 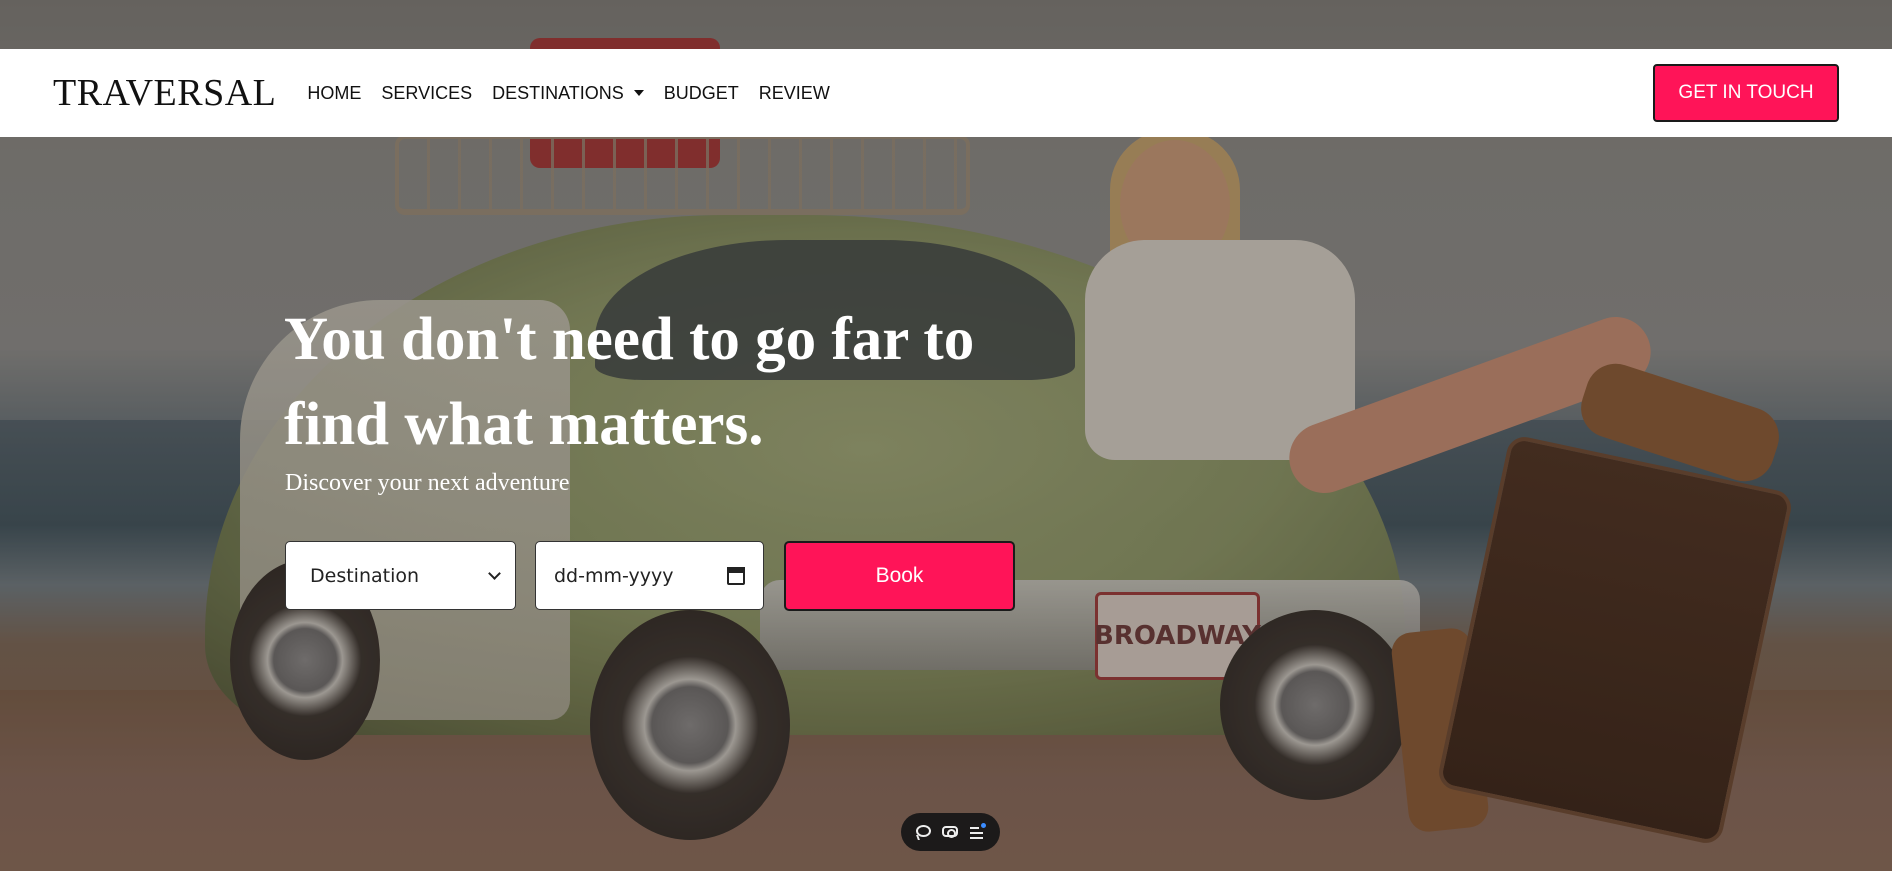 I want to click on caret-down-icon, so click(x=638, y=93).